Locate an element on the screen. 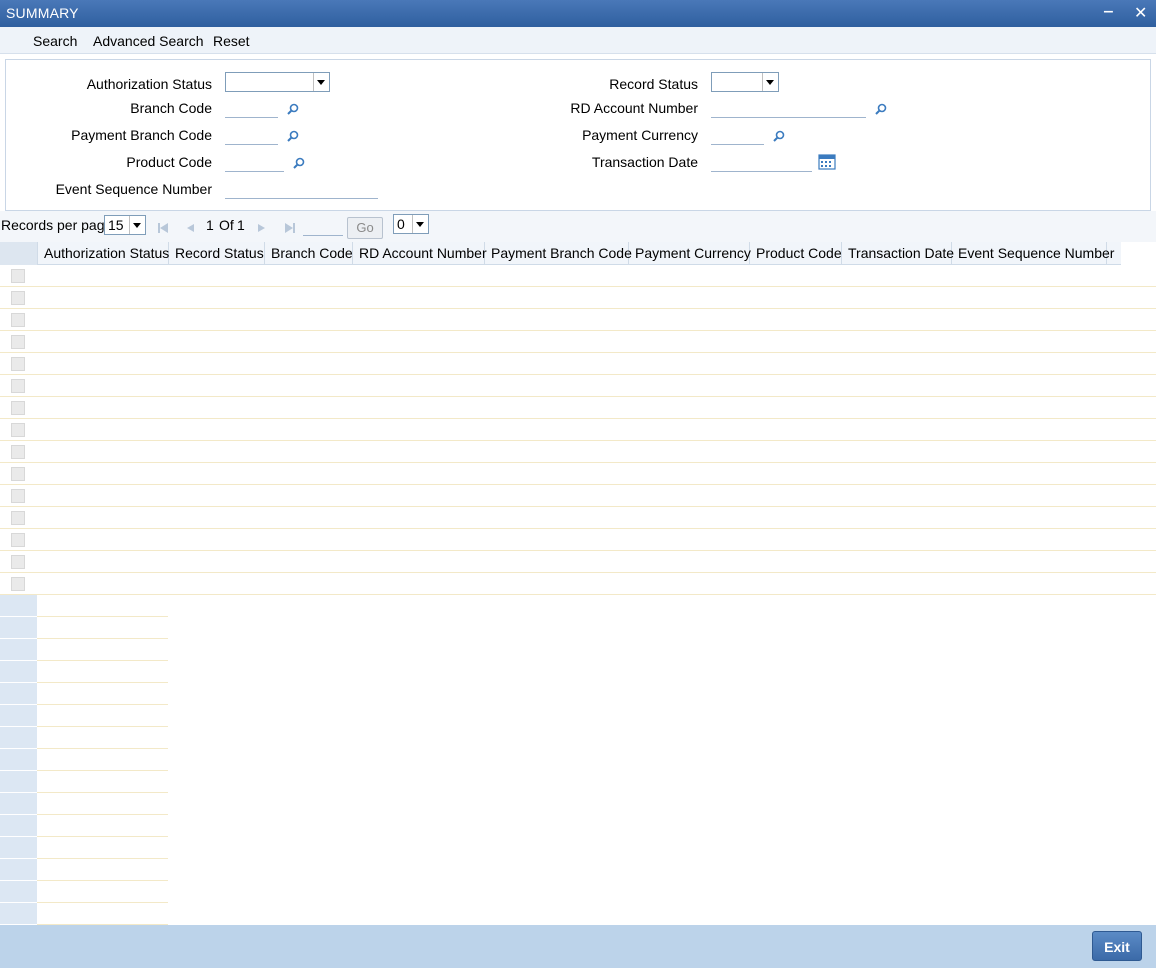 Image resolution: width=1156 pixels, height=968 pixels. exit-button: Exit is located at coordinates (1117, 946).